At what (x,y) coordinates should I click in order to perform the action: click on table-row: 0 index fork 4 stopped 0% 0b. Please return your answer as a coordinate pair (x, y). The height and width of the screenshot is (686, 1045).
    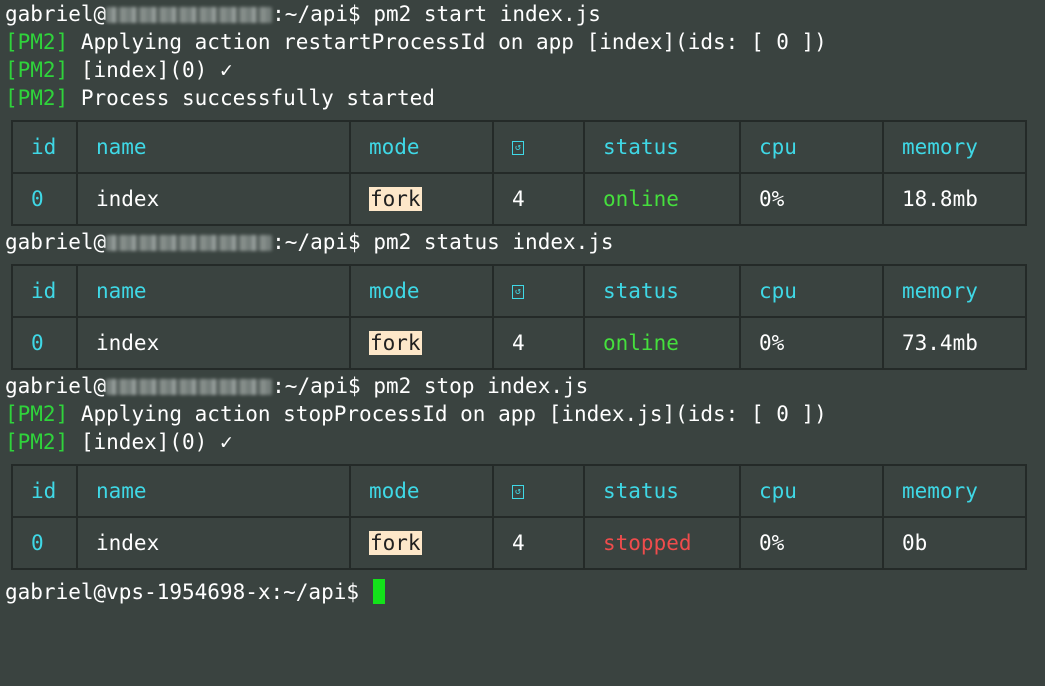
    Looking at the image, I should click on (519, 543).